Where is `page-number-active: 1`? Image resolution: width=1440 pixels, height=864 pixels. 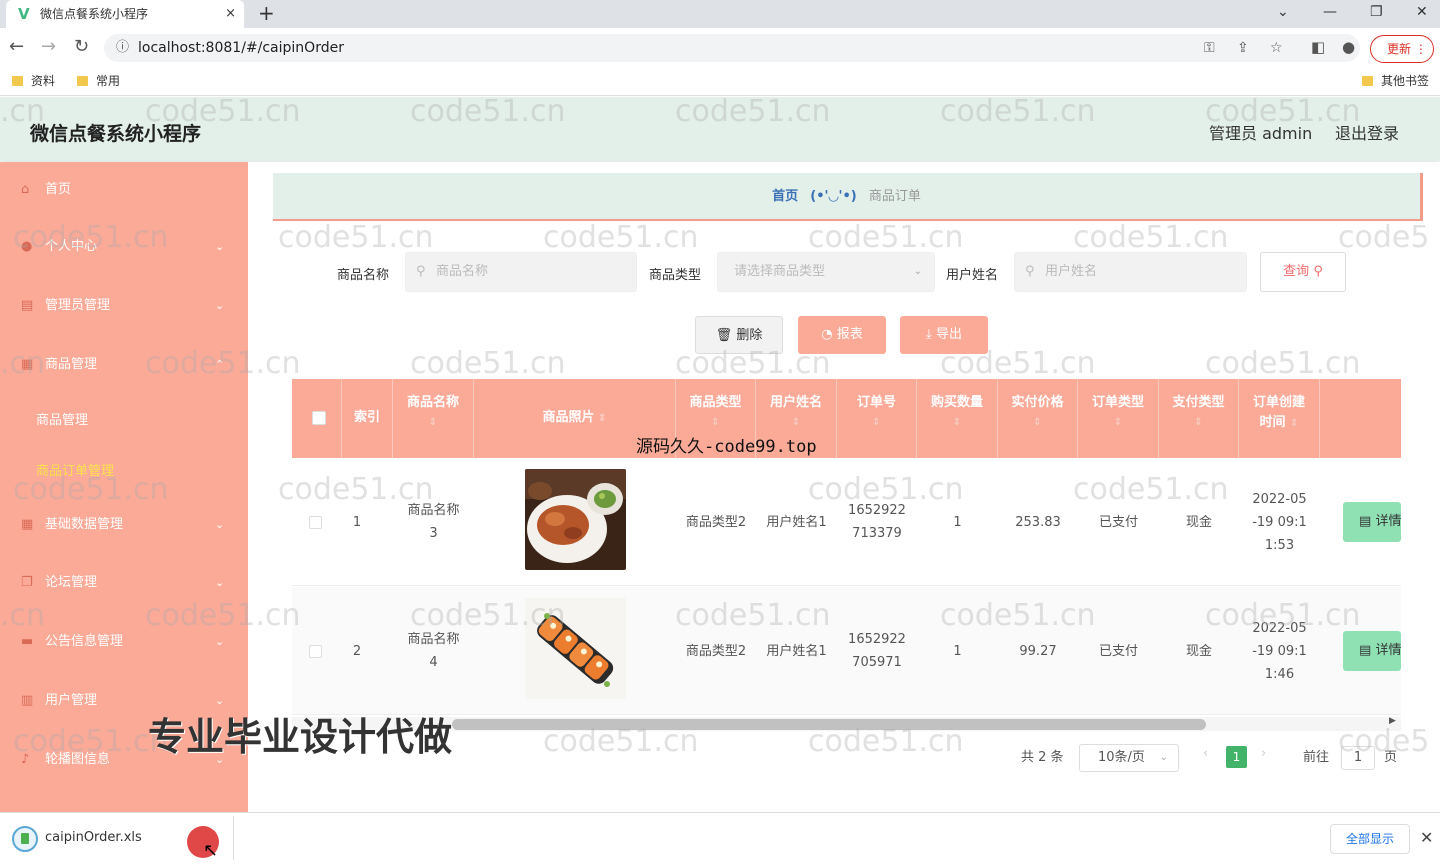
page-number-active: 1 is located at coordinates (1236, 757).